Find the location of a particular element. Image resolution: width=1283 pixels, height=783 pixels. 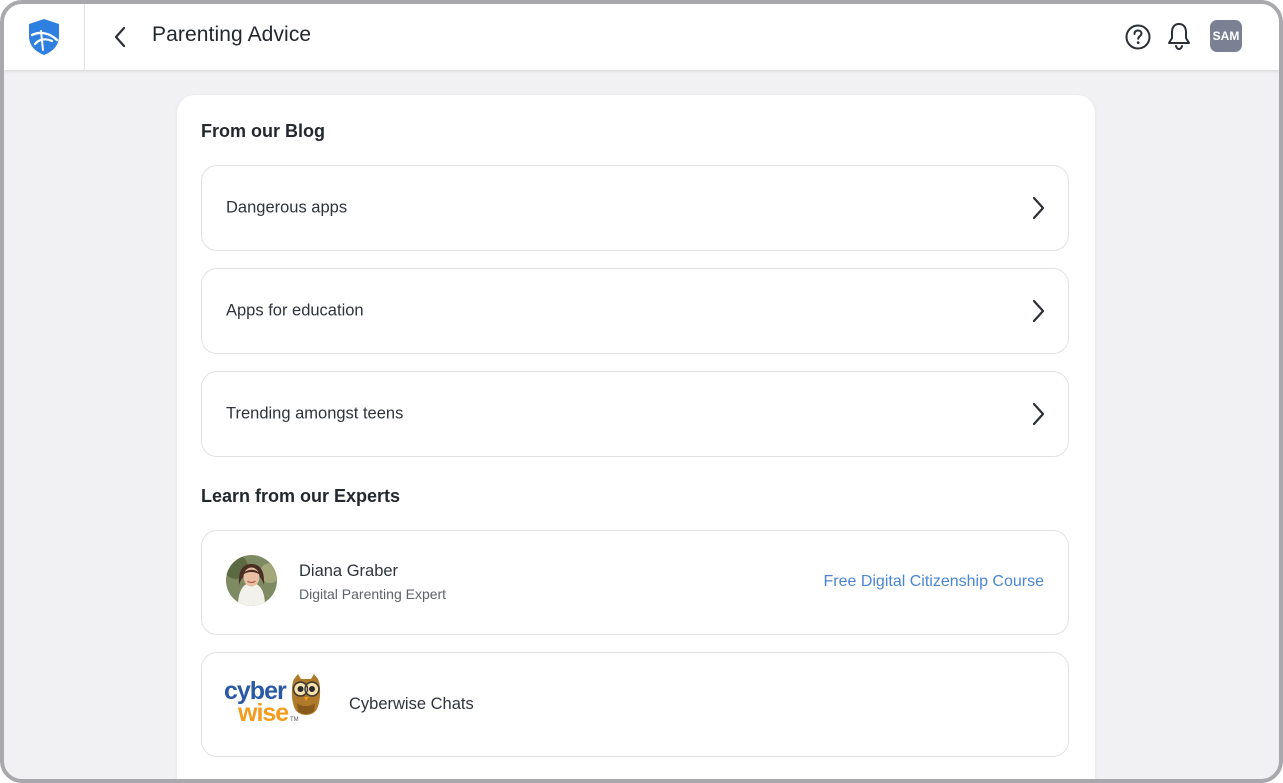

chevron-left-icon is located at coordinates (120, 37).